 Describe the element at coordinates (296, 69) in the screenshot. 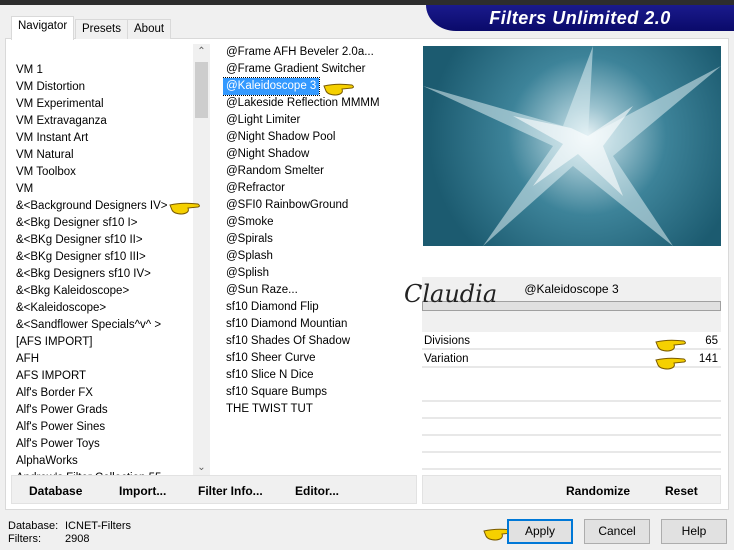

I see `list-item: @Frame Gradient Switcher` at that location.